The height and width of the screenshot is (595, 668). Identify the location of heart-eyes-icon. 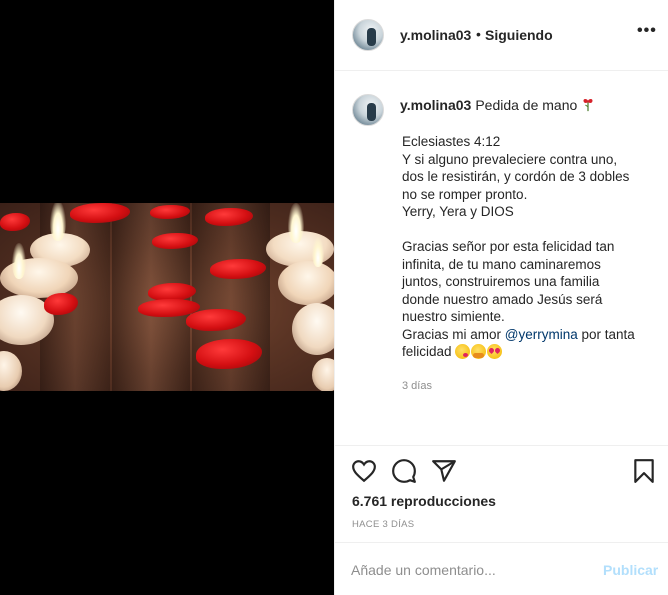
(495, 351).